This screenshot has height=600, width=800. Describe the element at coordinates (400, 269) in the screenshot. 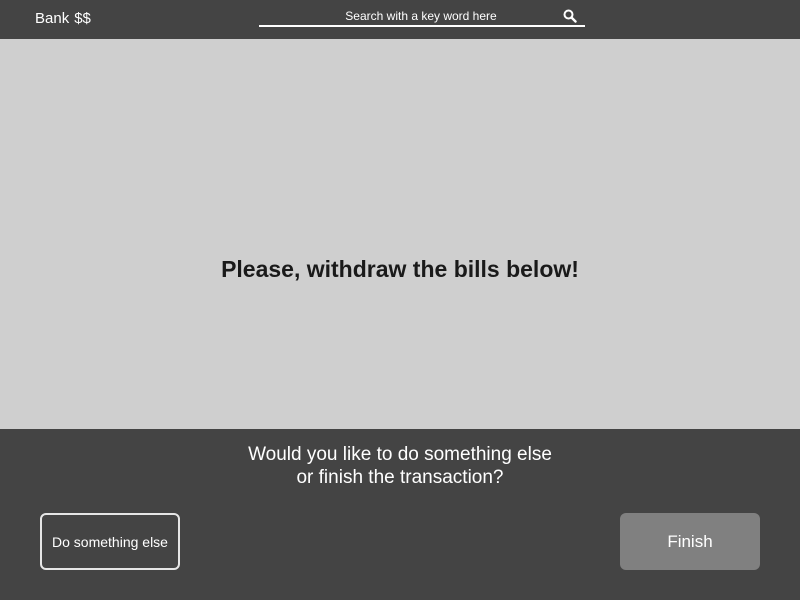

I see `withdraw-message: Please, withdraw the bills below!` at that location.